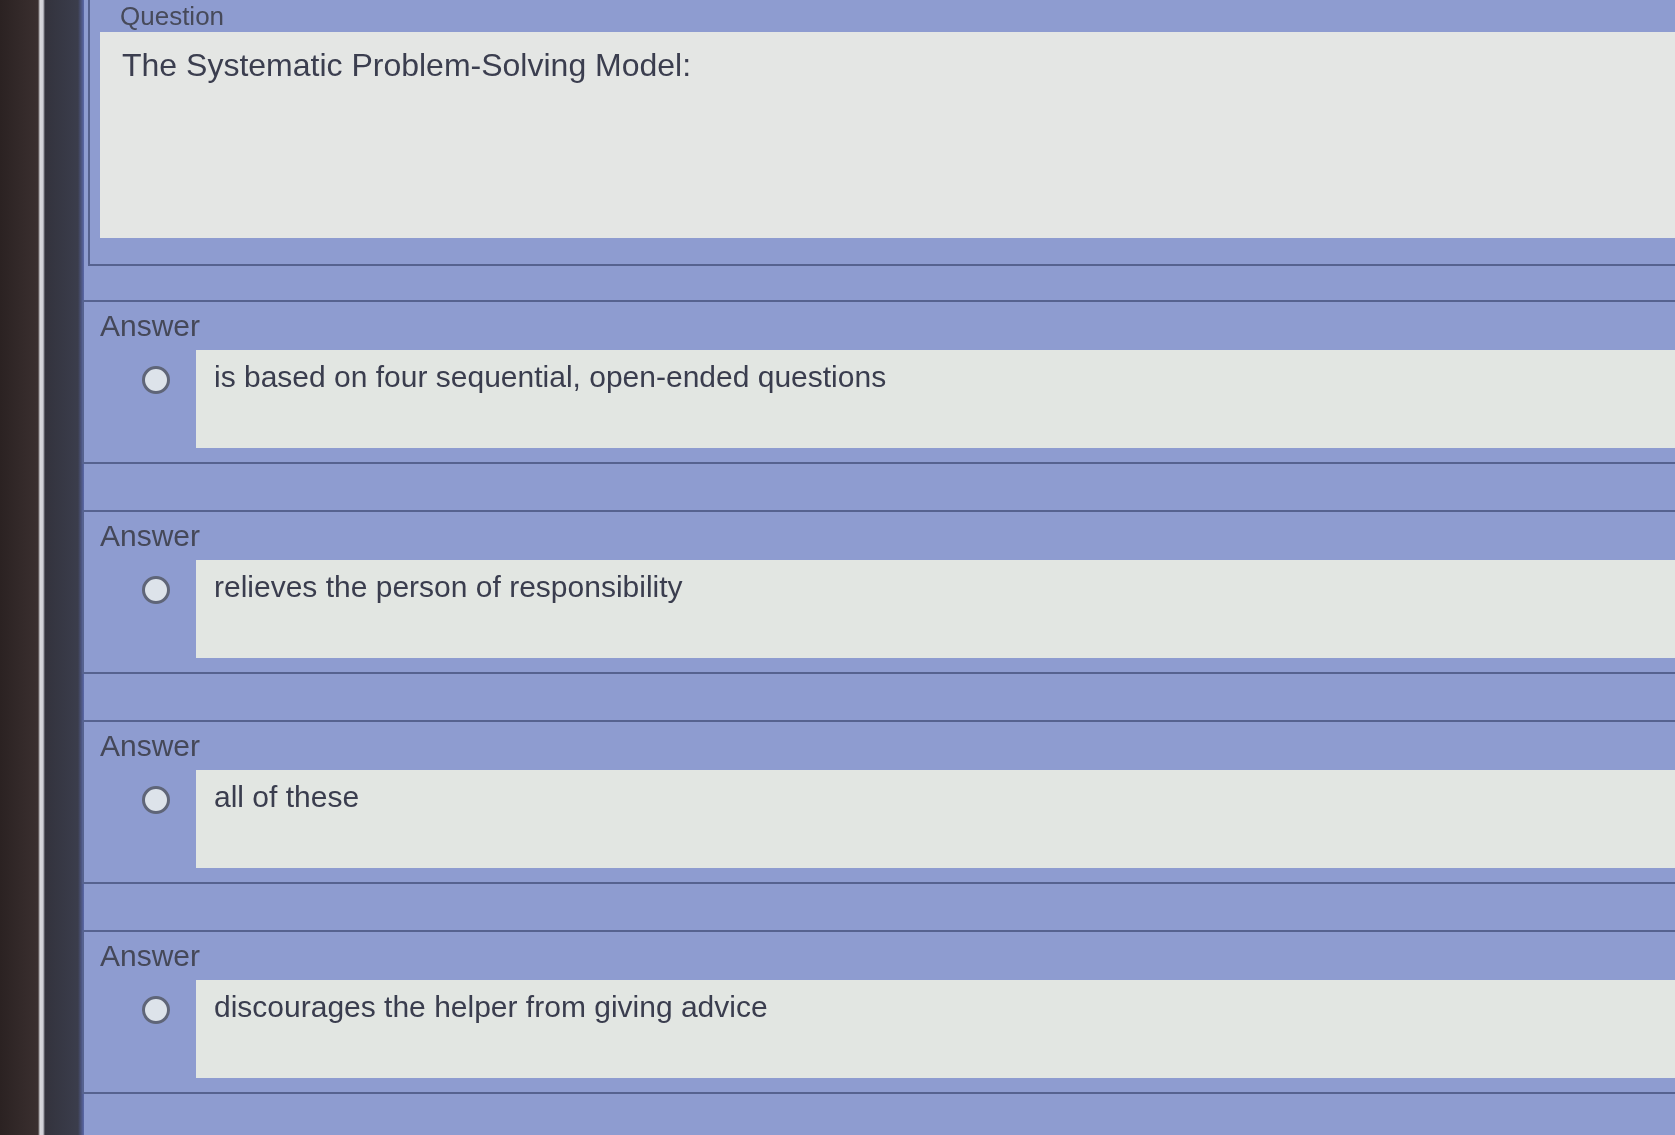 The width and height of the screenshot is (1675, 1135). Describe the element at coordinates (448, 587) in the screenshot. I see `answer-text: relieves the person of responsibility` at that location.